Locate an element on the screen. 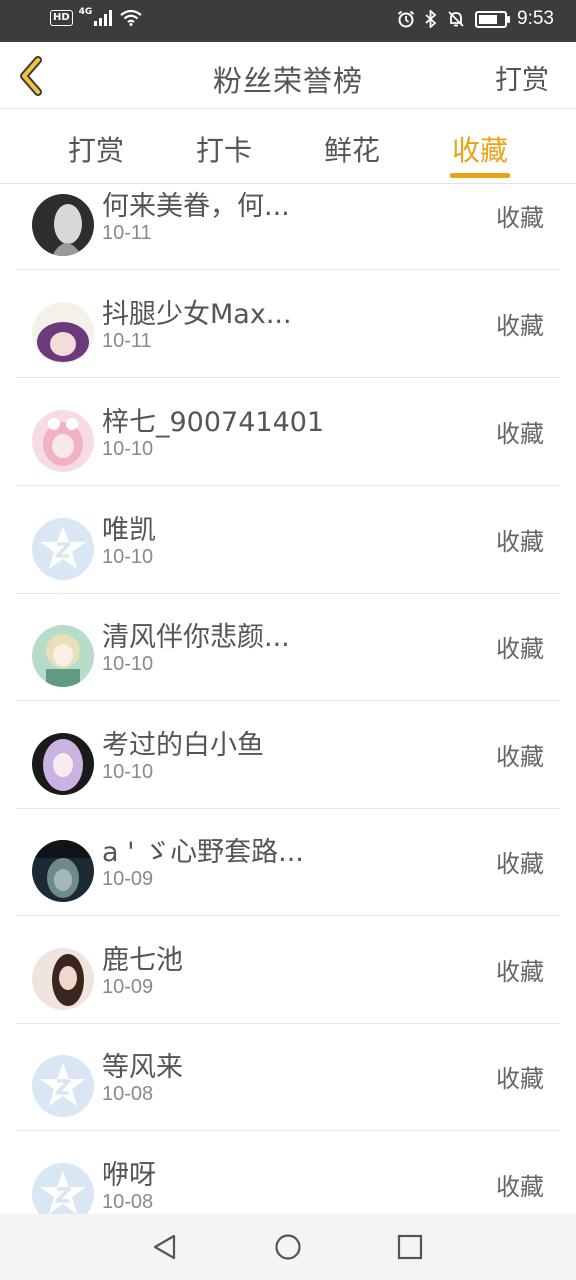  battery-icon is located at coordinates (493, 19).